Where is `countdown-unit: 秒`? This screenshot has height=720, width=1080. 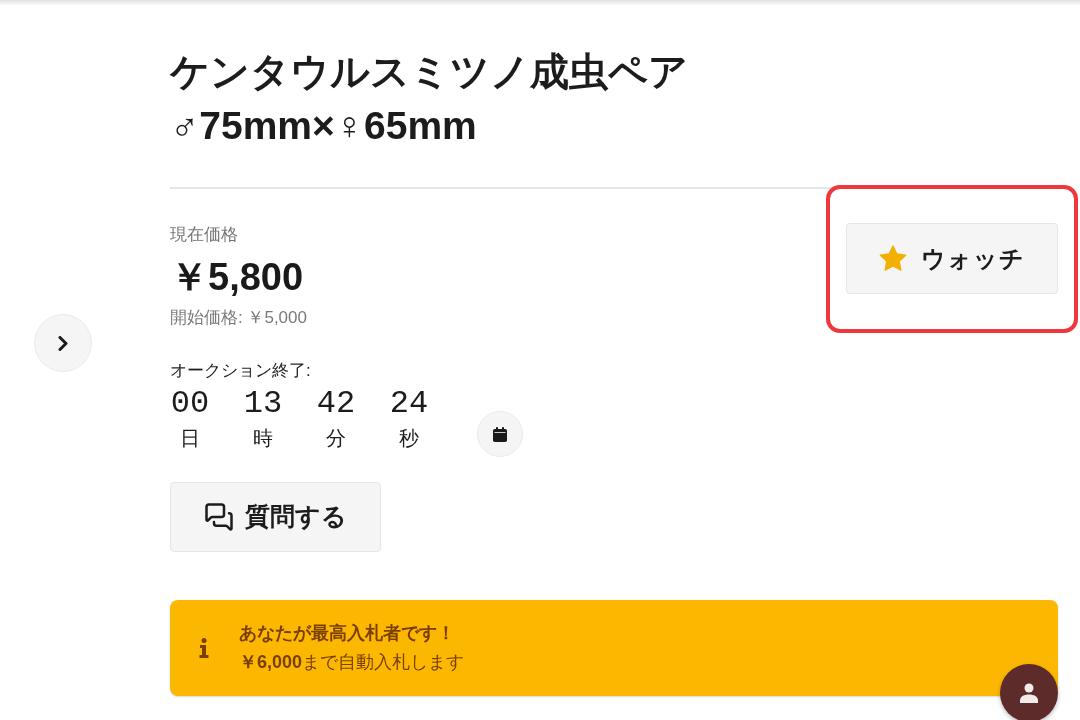
countdown-unit: 秒 is located at coordinates (409, 438).